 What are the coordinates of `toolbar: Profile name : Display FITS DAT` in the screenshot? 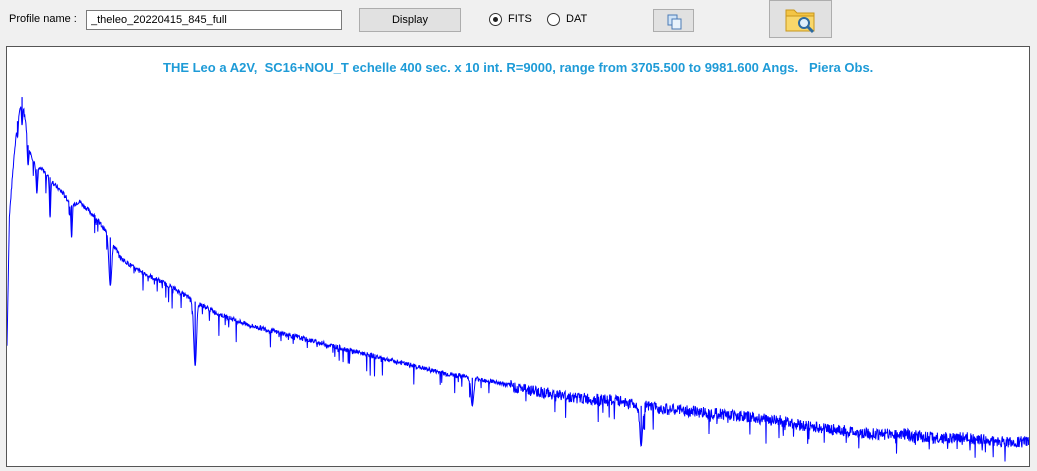 It's located at (518, 22).